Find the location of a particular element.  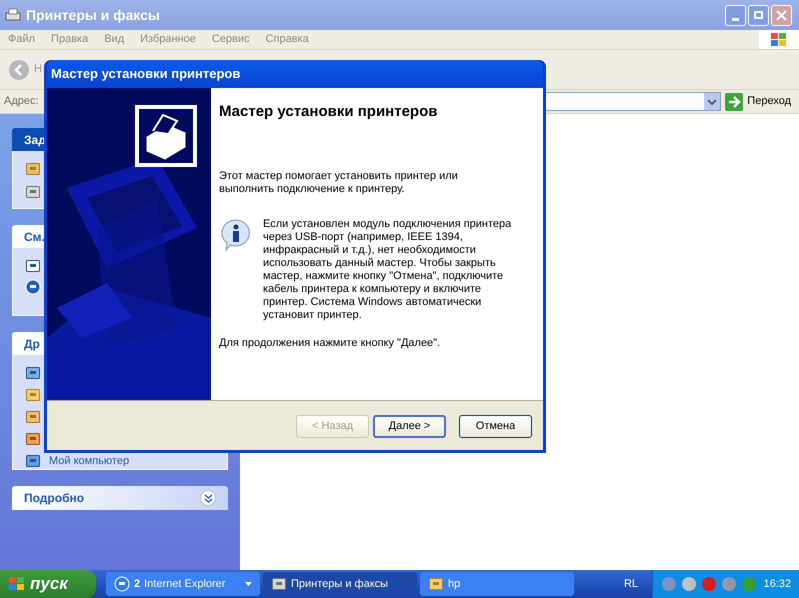

dialog-title: Мастер установки принтеров is located at coordinates (145, 74).